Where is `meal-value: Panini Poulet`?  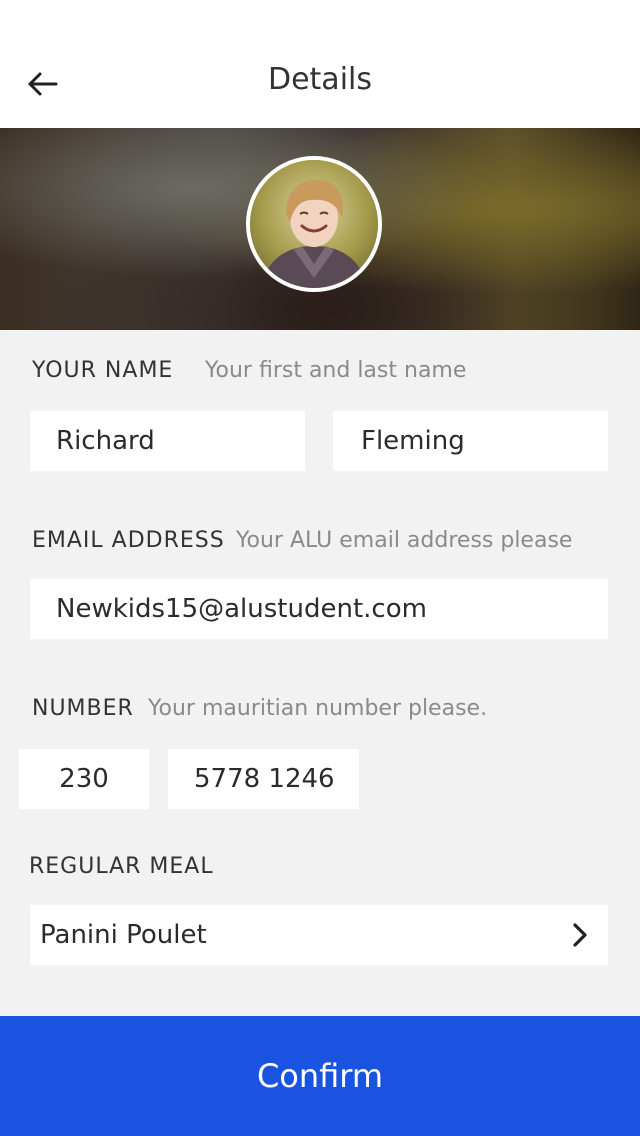 meal-value: Panini Poulet is located at coordinates (123, 935).